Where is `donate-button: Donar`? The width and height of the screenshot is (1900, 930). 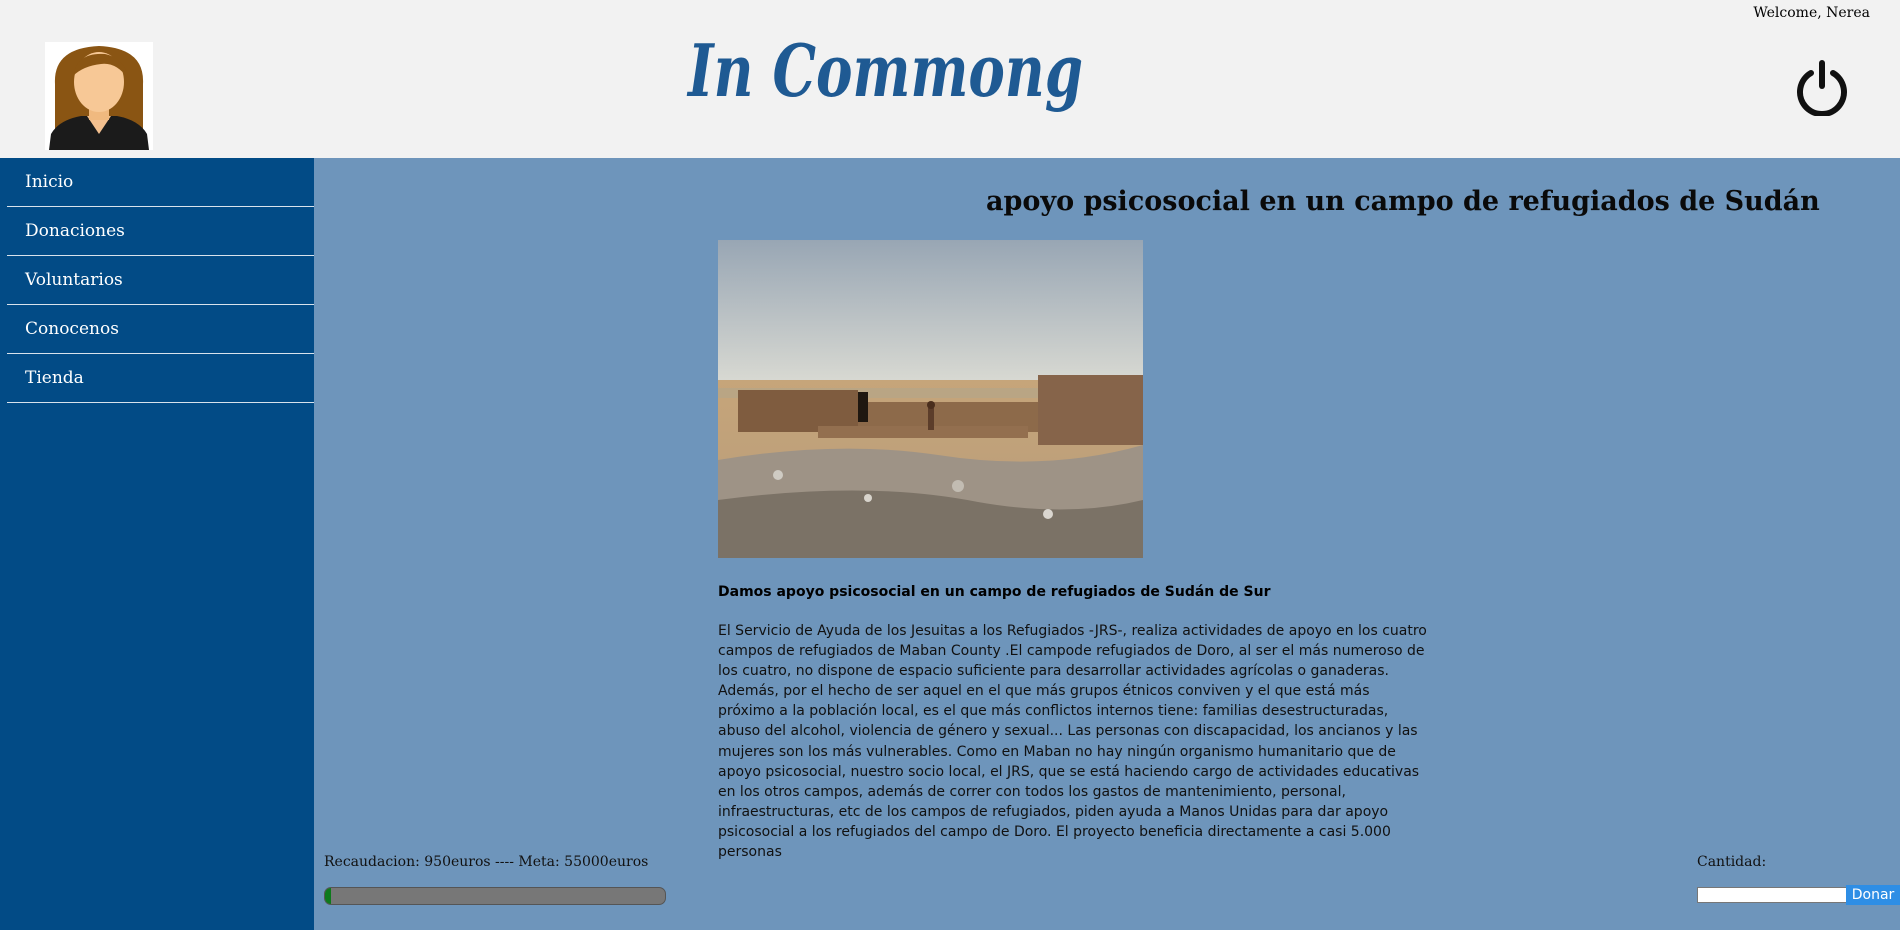
donate-button: Donar is located at coordinates (1873, 895).